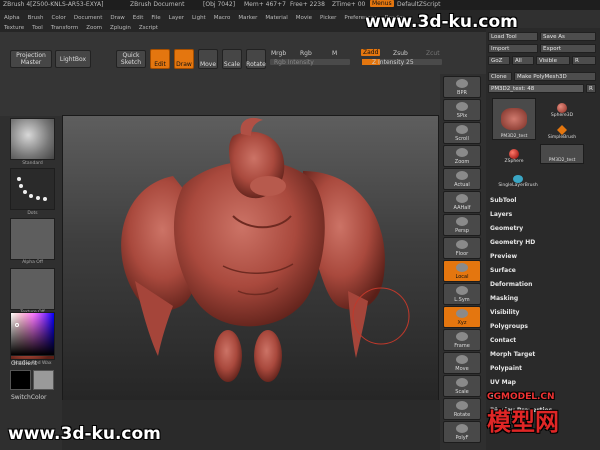  I want to click on all-button: All, so click(523, 60).